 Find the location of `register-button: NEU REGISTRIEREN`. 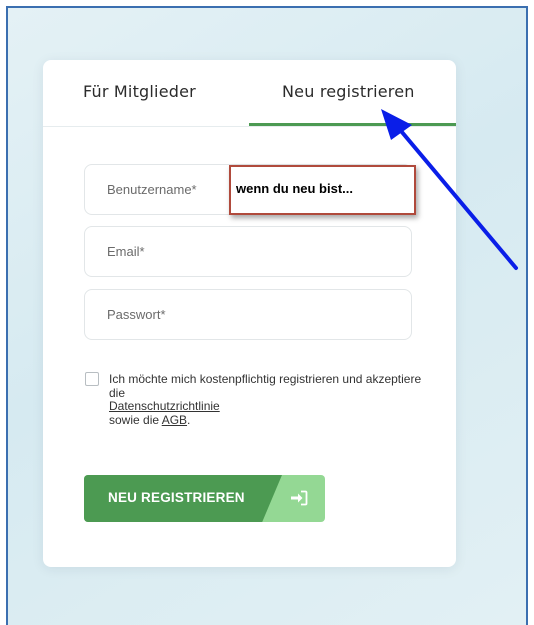

register-button: NEU REGISTRIEREN is located at coordinates (204, 498).